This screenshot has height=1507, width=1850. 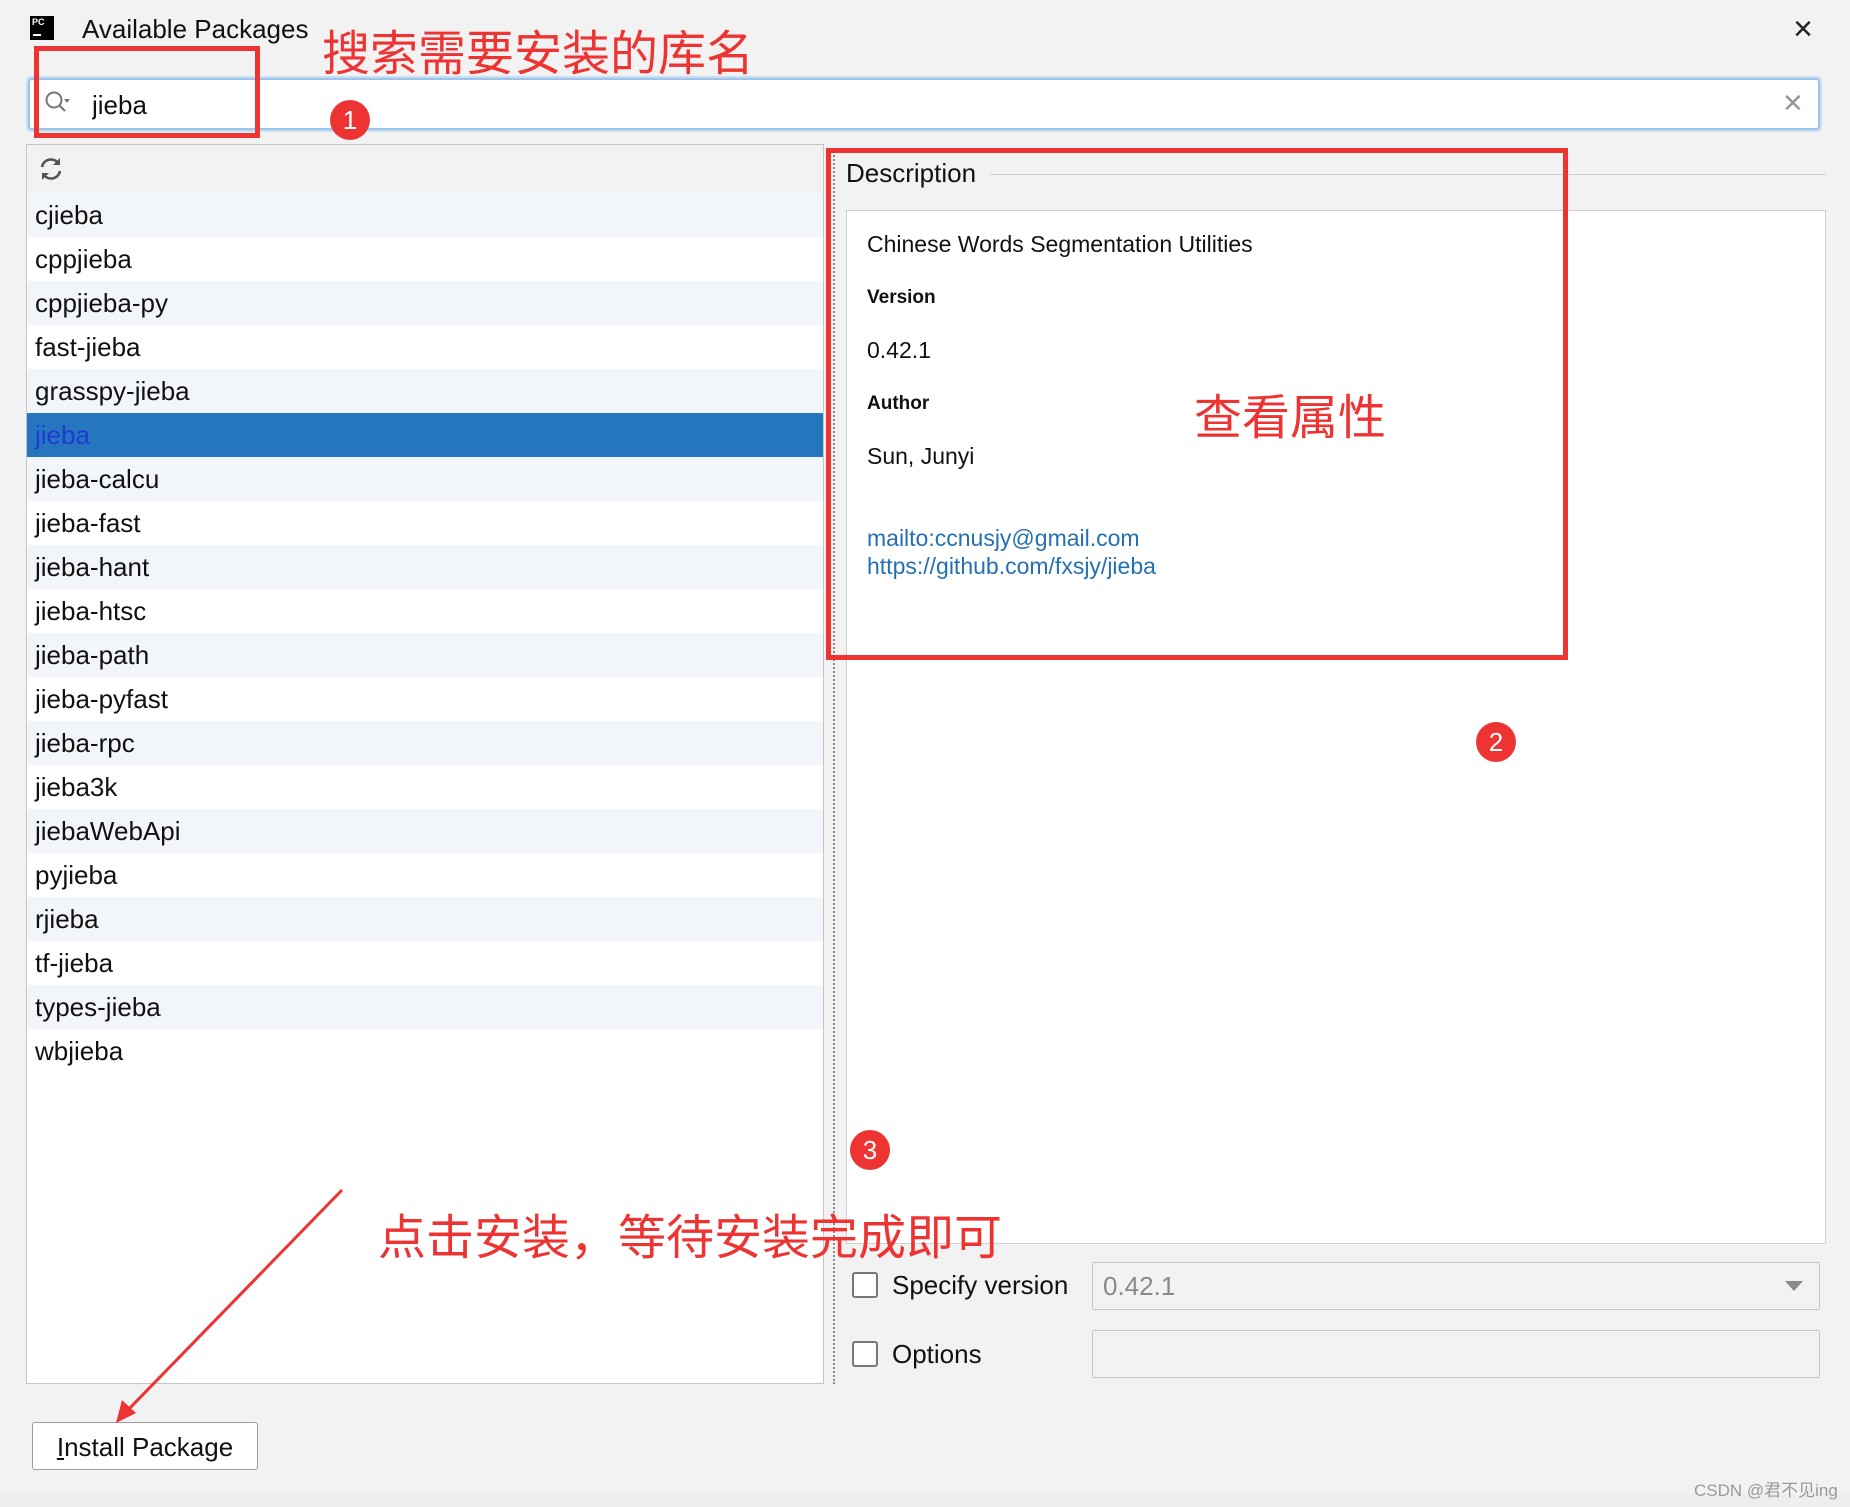 What do you see at coordinates (1794, 1286) in the screenshot?
I see `chevron-down-icon` at bounding box center [1794, 1286].